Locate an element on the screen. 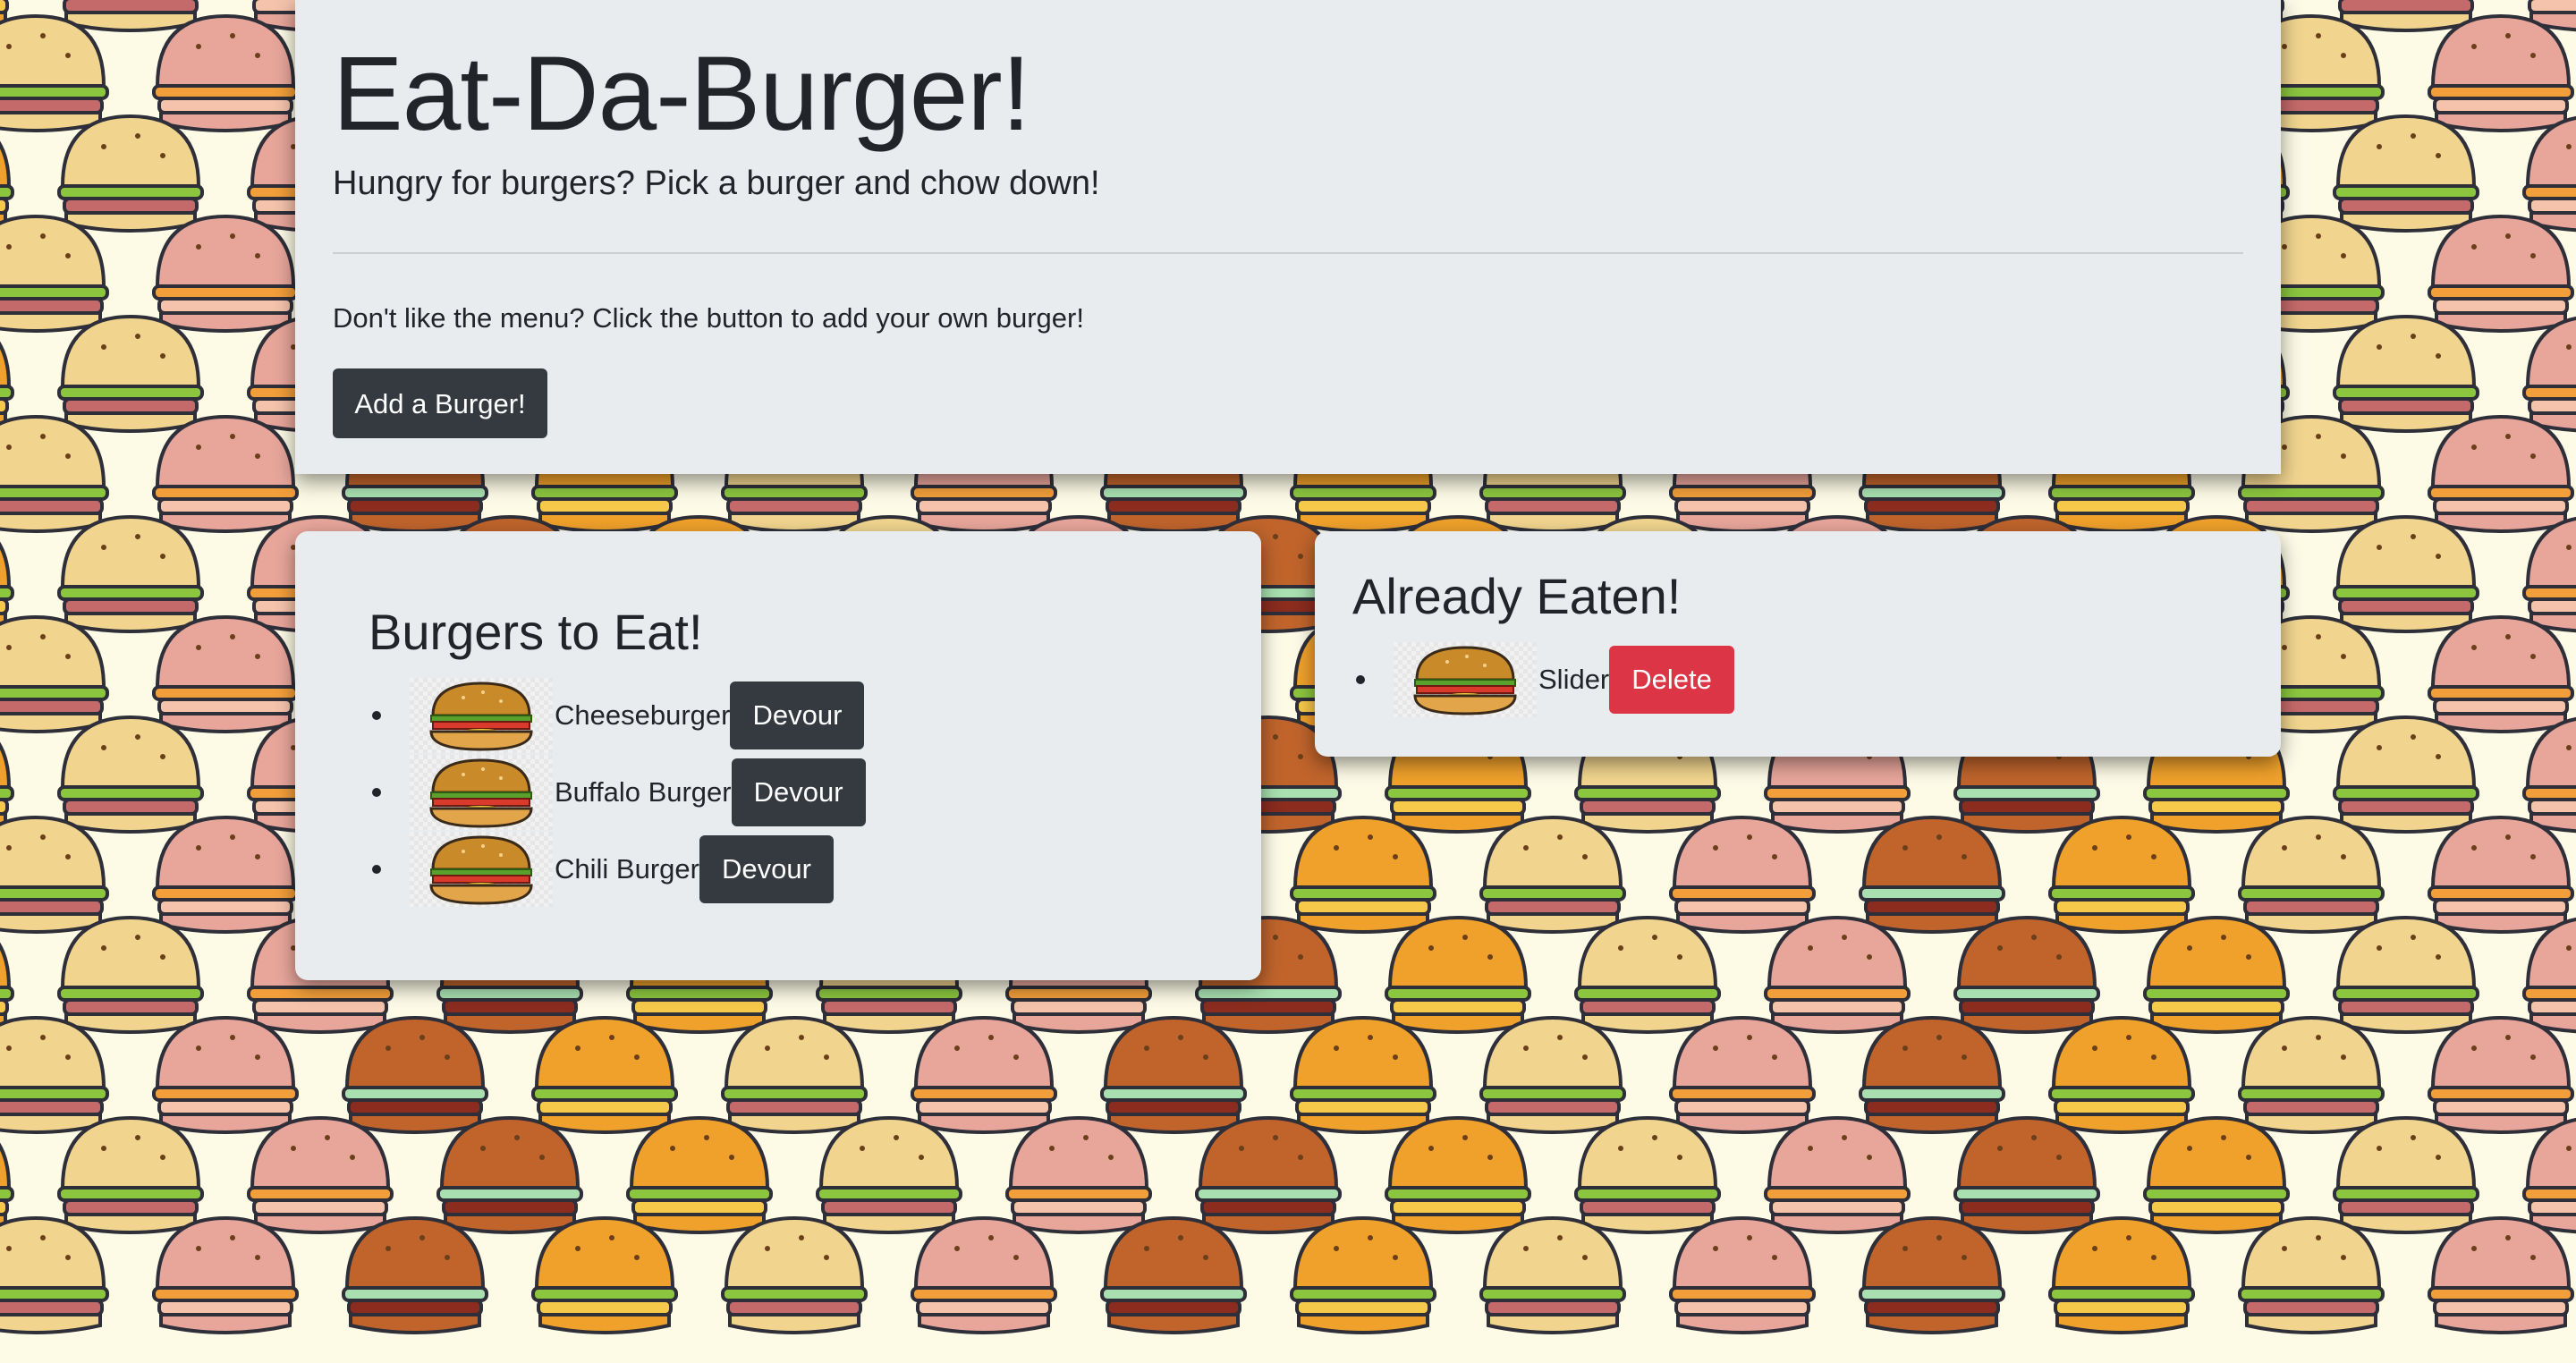 This screenshot has width=2576, height=1363. list-item: Slider Delete is located at coordinates (1545, 679).